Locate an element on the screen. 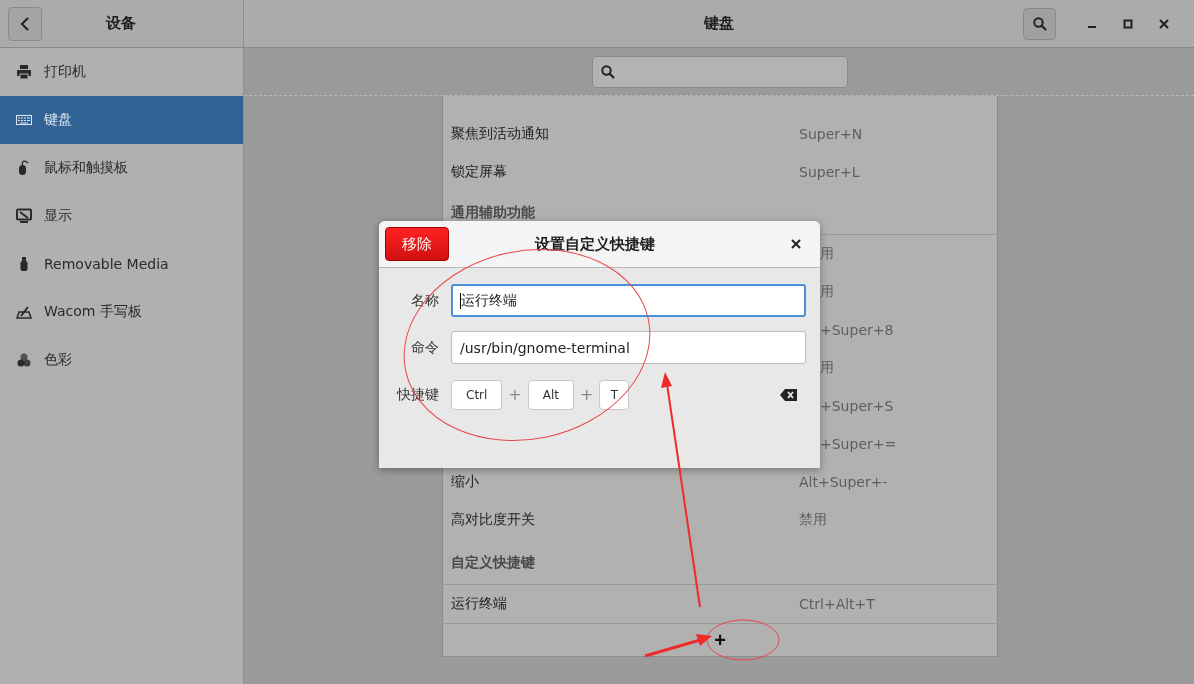  key-cap: Ctrl is located at coordinates (477, 394).